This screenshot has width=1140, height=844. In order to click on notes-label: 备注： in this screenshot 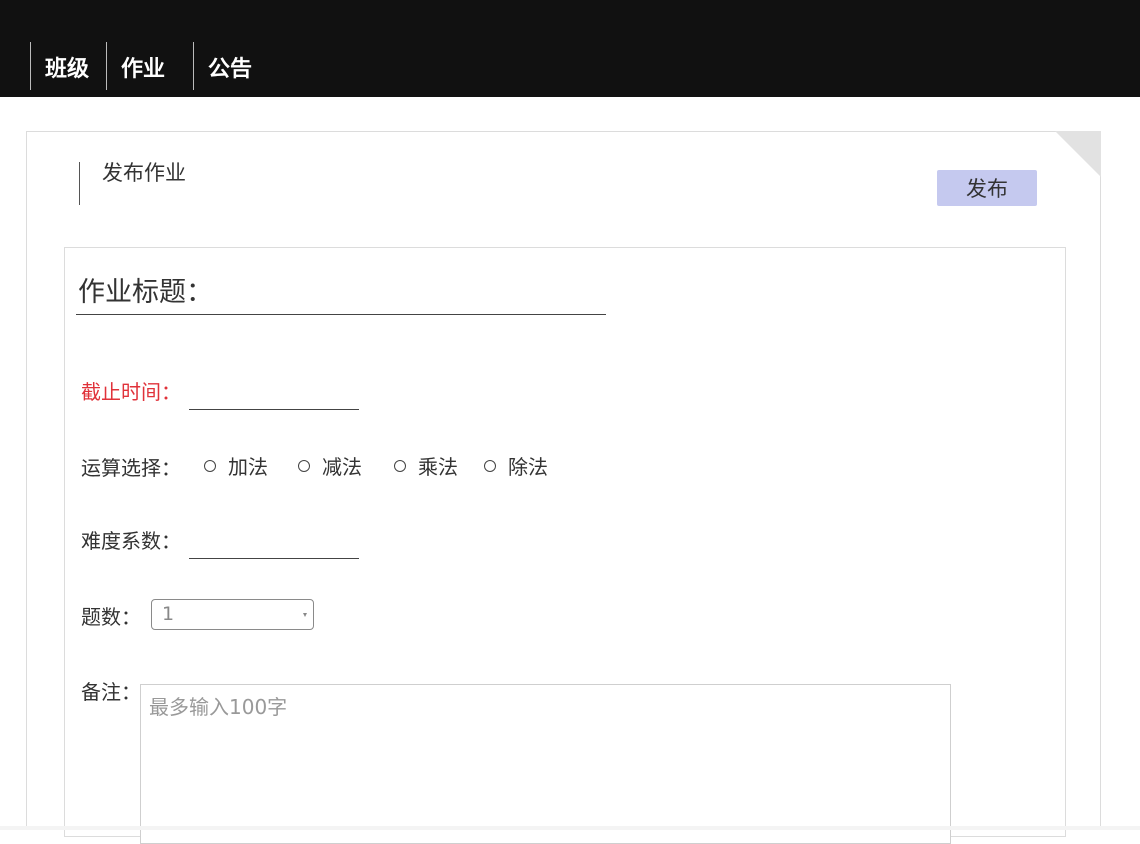, I will do `click(111, 692)`.